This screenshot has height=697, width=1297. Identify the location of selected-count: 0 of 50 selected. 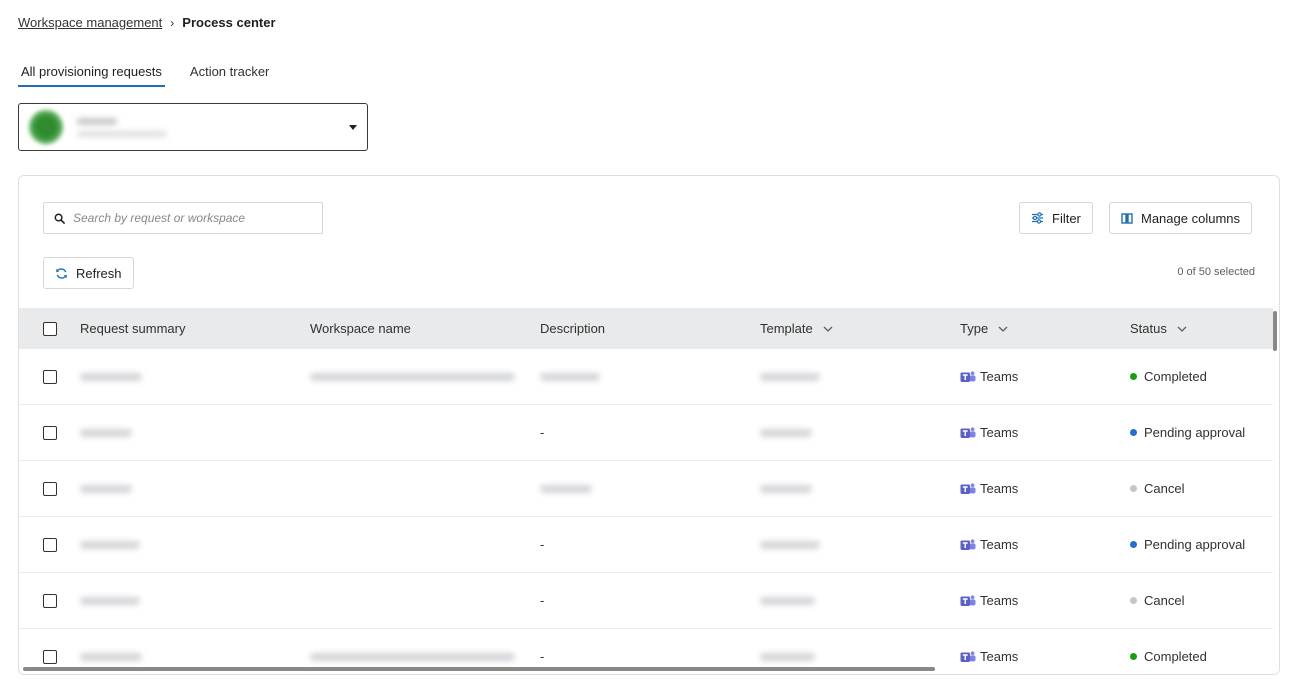
(1216, 272).